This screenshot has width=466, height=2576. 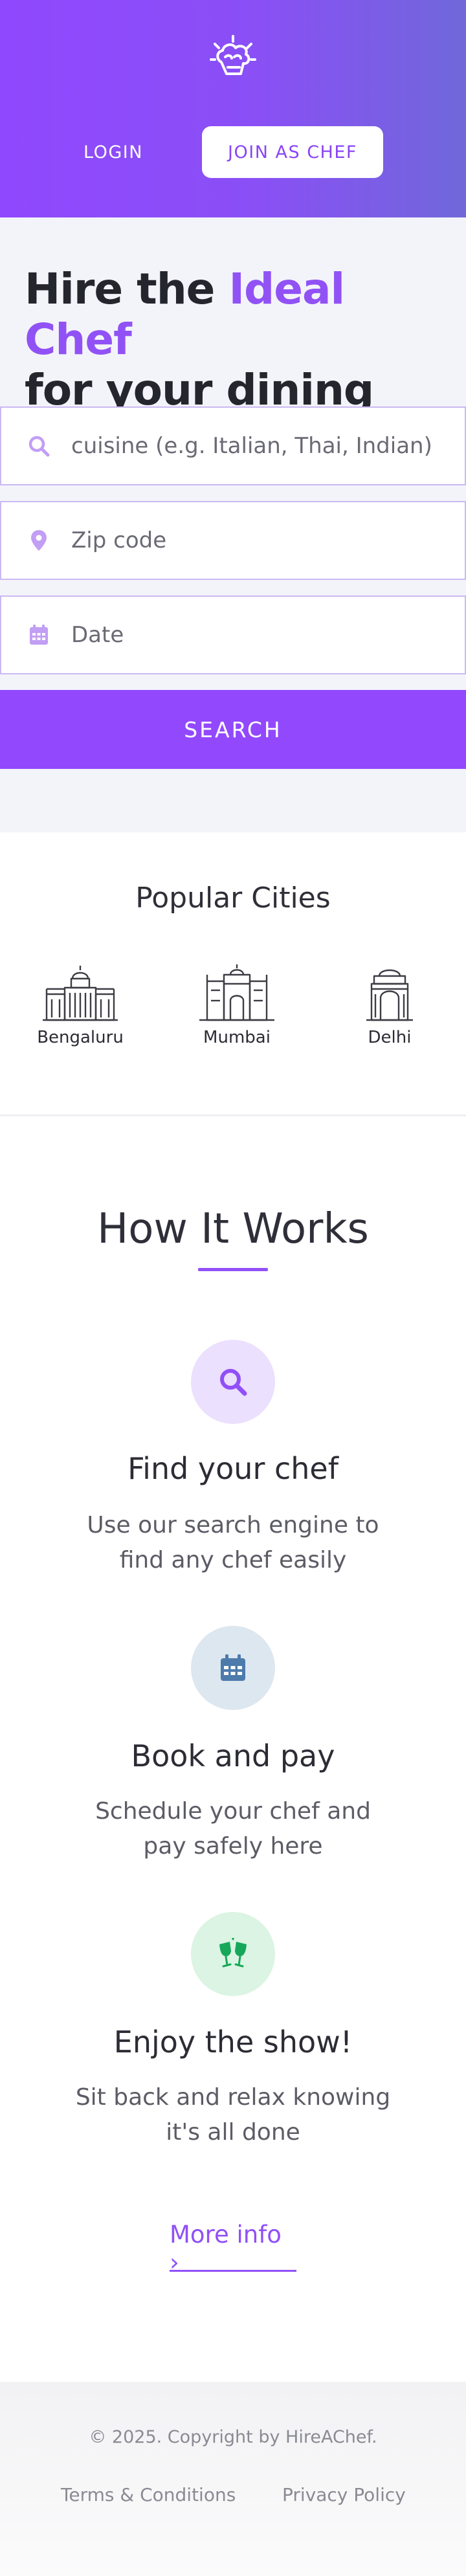 I want to click on site-header: LOGIN JOIN AS CHEF, so click(x=233, y=108).